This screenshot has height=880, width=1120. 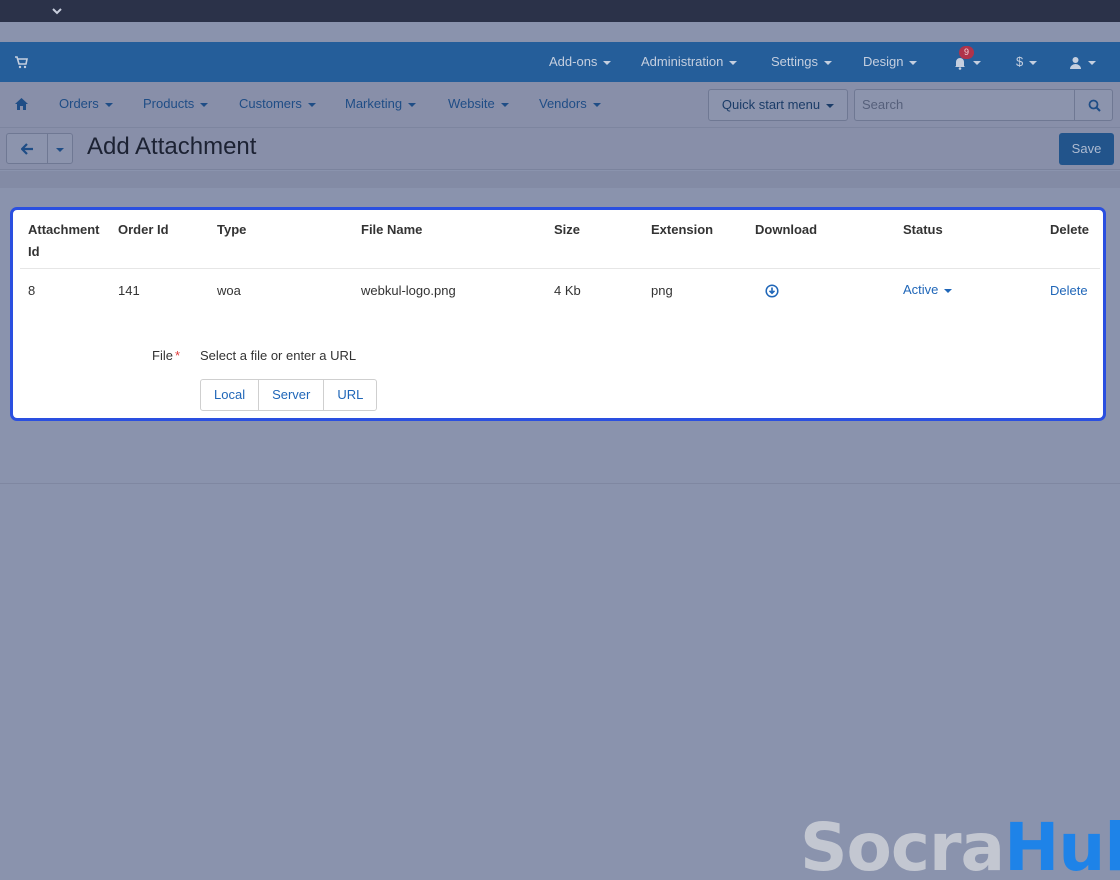 I want to click on cell-size: 4 Kb, so click(x=567, y=290).